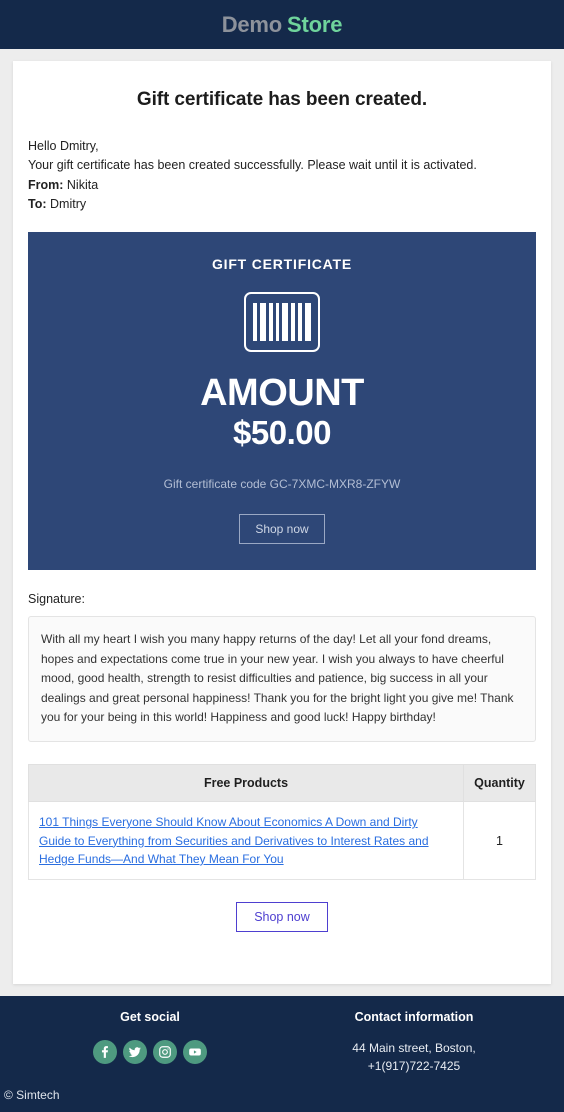 The image size is (564, 1112). I want to click on copyright-text: © Simtech, so click(32, 1094).